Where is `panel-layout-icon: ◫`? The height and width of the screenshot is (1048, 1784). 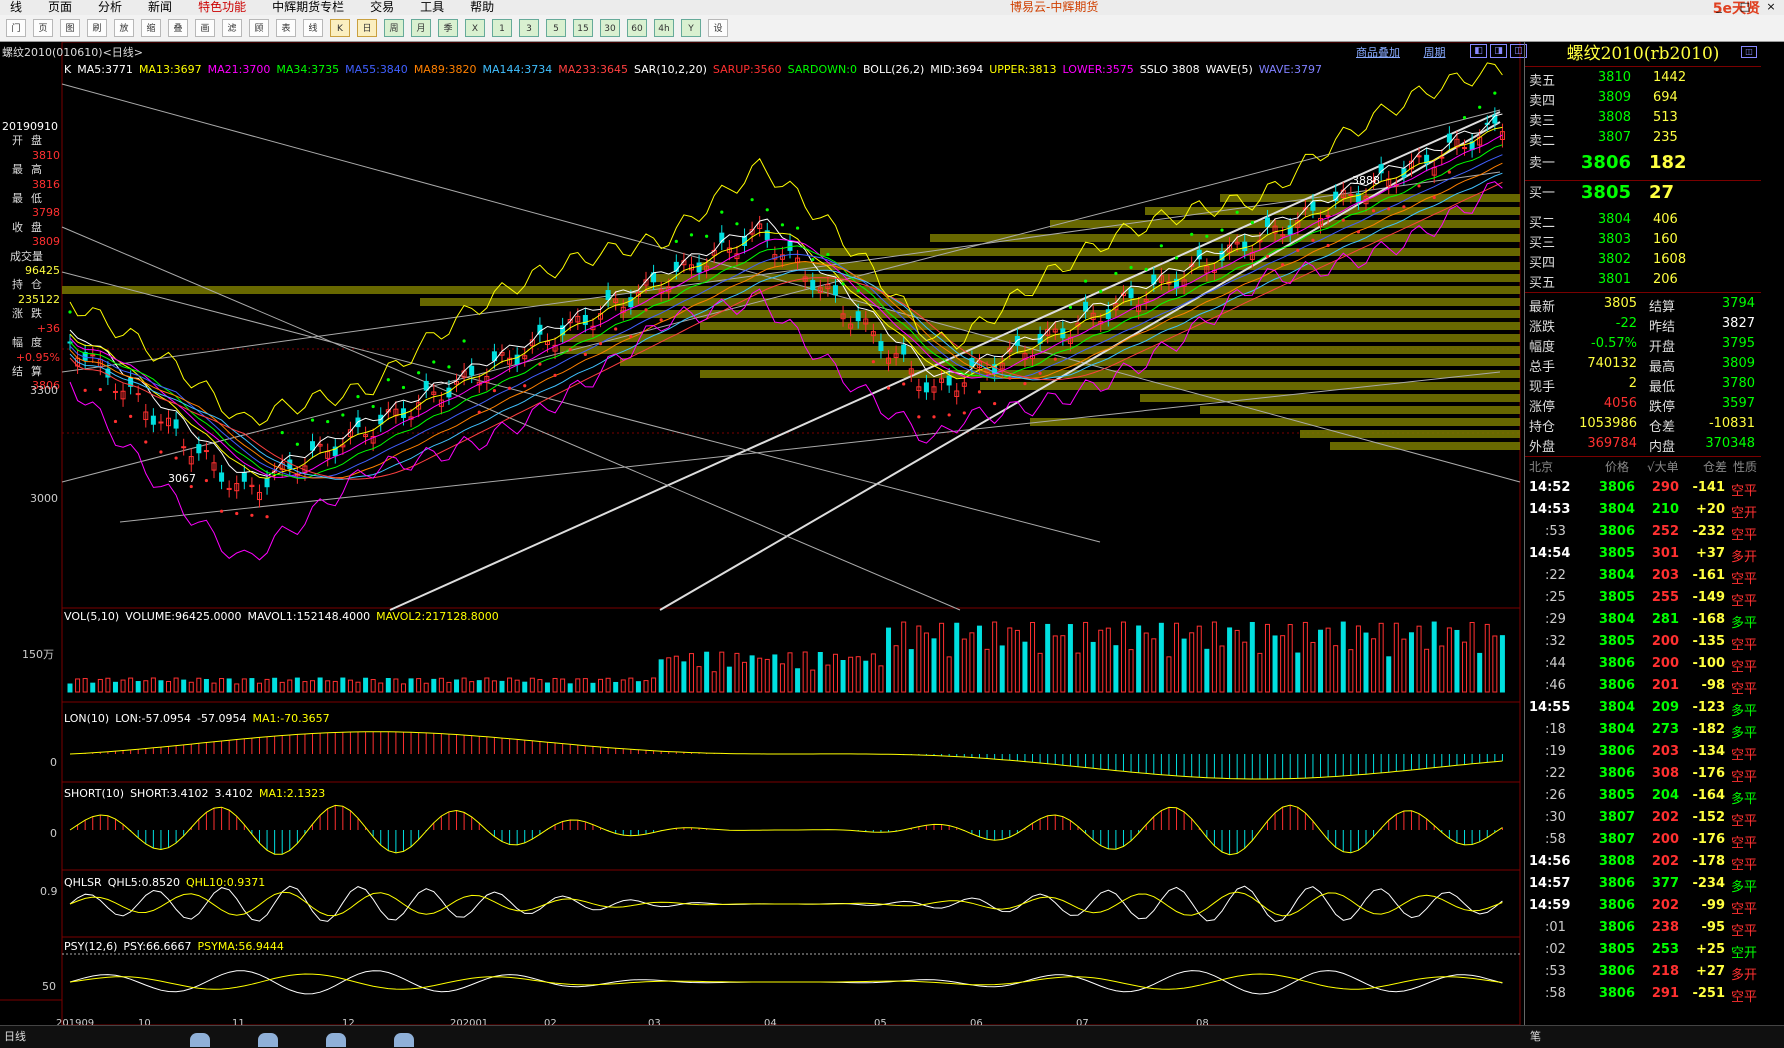
panel-layout-icon: ◫ is located at coordinates (1749, 52).